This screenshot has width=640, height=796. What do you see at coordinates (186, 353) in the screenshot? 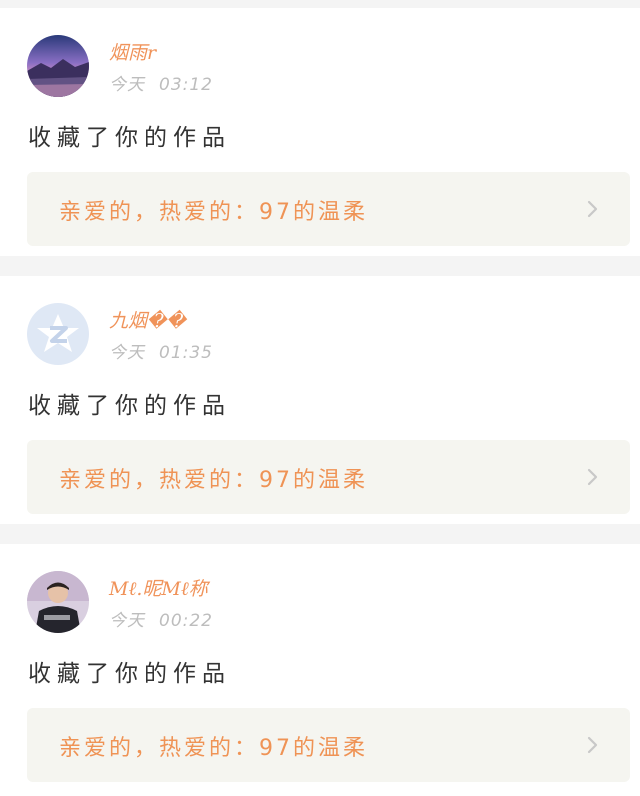
I see `timestamp-time: 01:35` at bounding box center [186, 353].